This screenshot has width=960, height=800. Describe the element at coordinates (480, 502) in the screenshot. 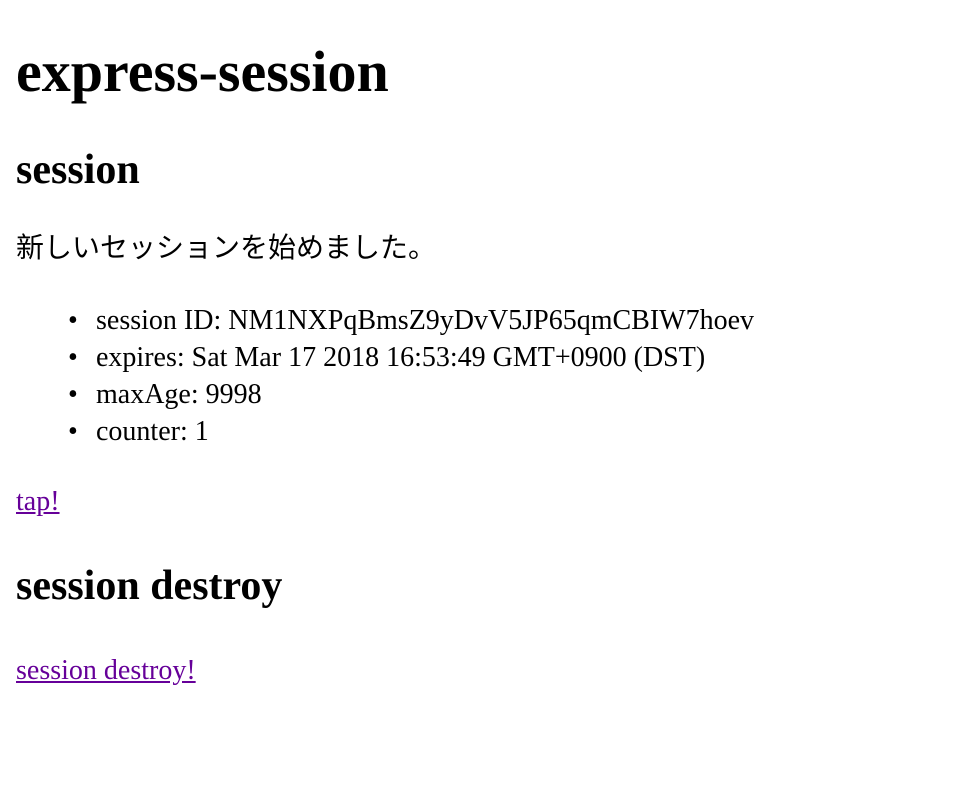

I see `tap-link-container: tap!` at that location.